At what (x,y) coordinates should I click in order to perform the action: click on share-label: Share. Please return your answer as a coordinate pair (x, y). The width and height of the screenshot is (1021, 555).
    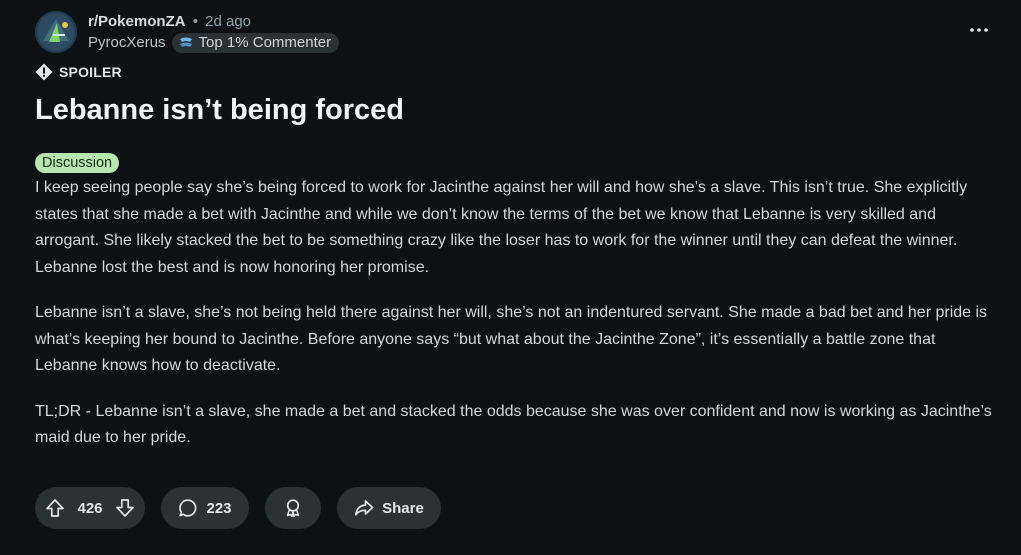
    Looking at the image, I should click on (403, 508).